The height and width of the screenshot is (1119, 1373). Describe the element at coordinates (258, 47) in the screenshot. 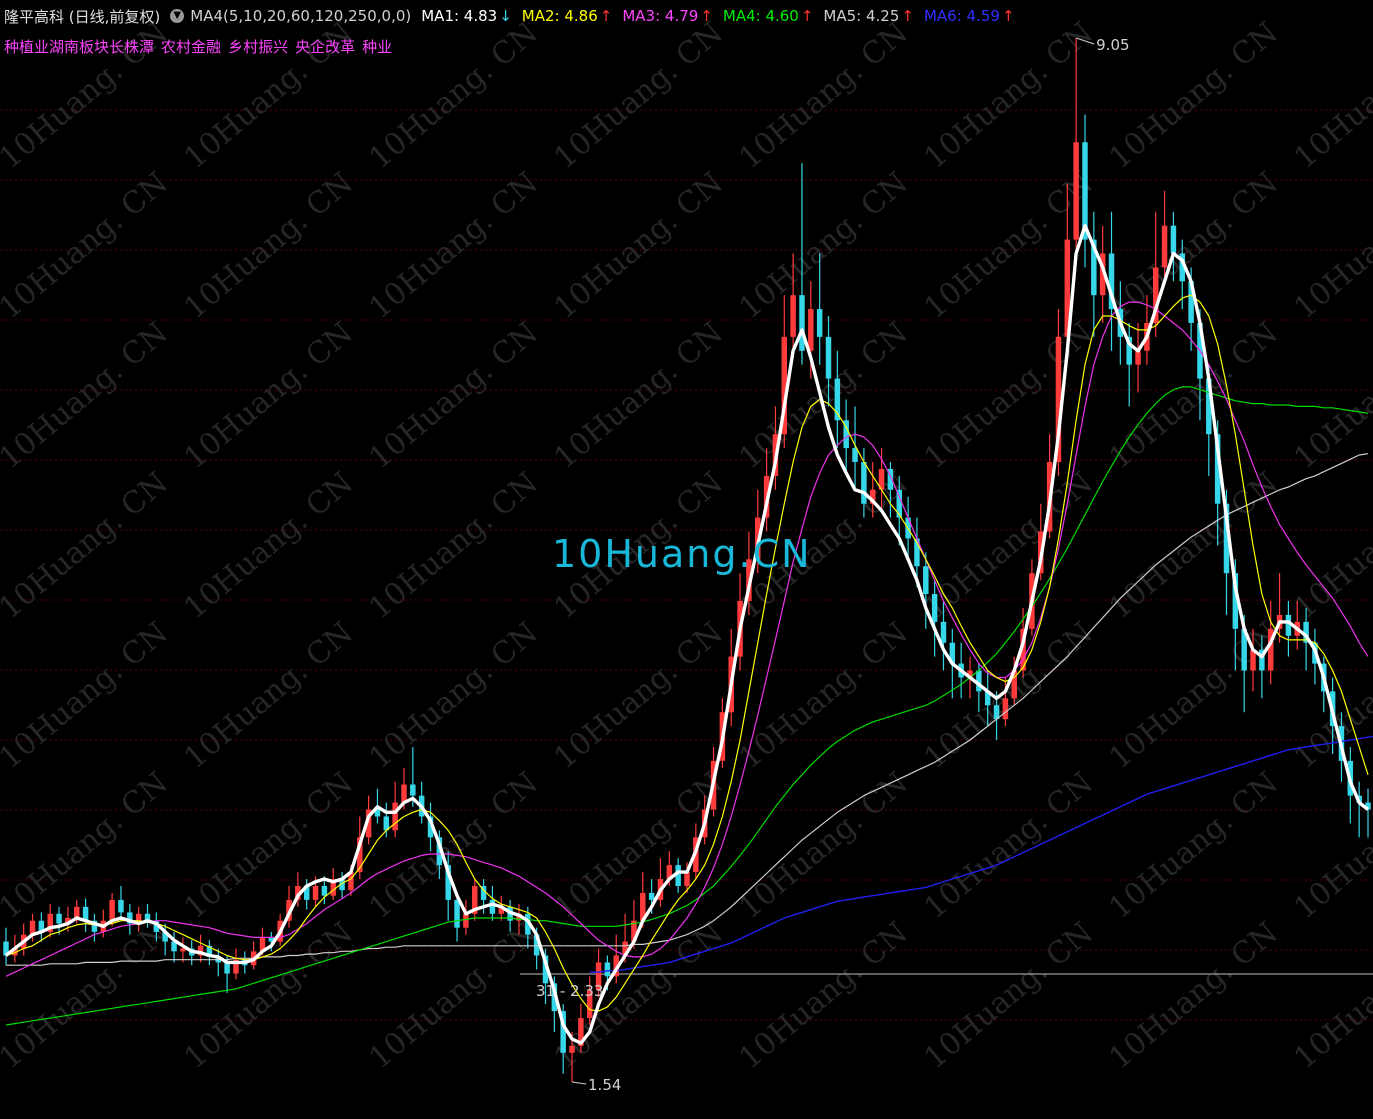

I see `tag-item: 乡村振兴` at that location.